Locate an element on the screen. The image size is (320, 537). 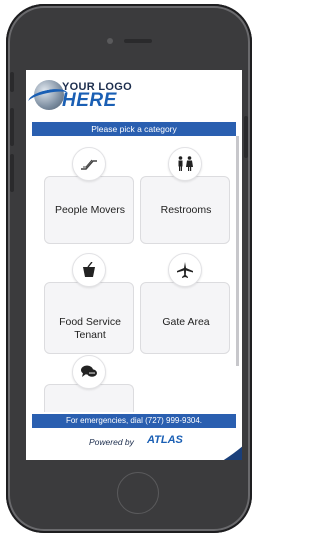
emergency-banner: For emergencies, dial (727) 999-9304. is located at coordinates (134, 421).